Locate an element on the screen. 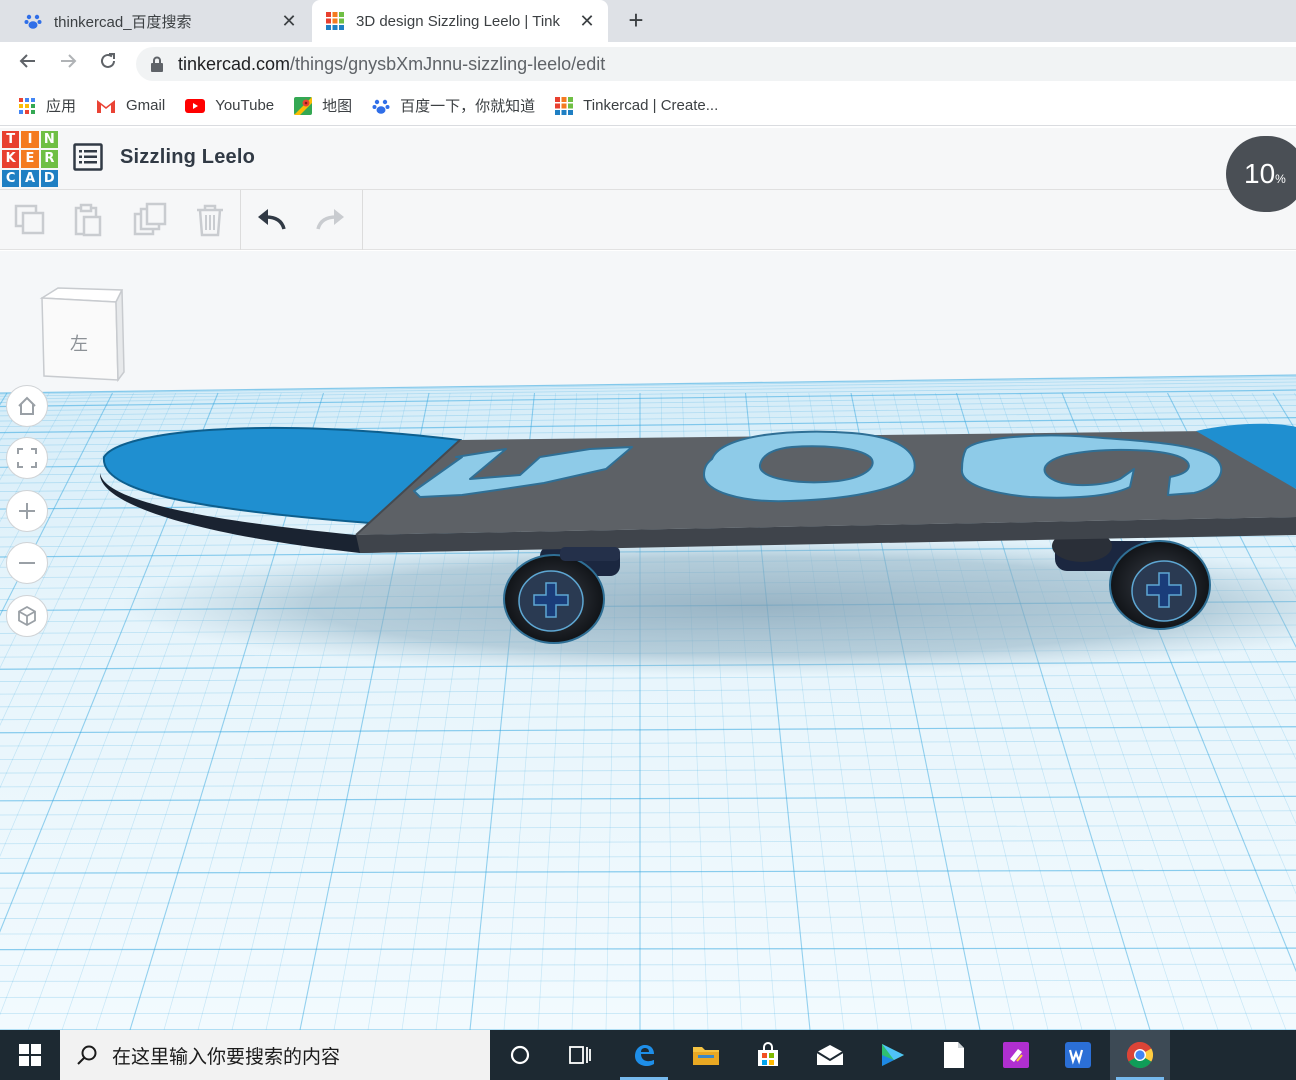 The width and height of the screenshot is (1296, 1080). task-view-button is located at coordinates (580, 1055).